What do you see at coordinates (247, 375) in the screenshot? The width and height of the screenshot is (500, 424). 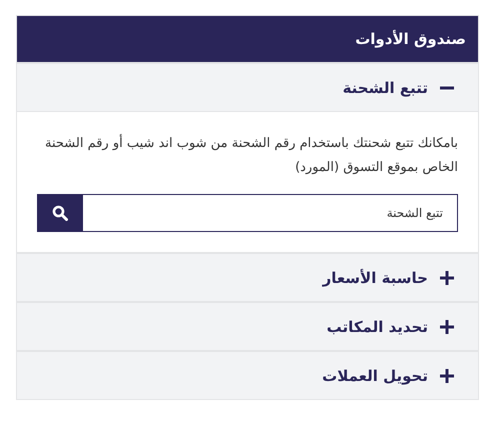 I see `accordion-header: تحويل العملات` at bounding box center [247, 375].